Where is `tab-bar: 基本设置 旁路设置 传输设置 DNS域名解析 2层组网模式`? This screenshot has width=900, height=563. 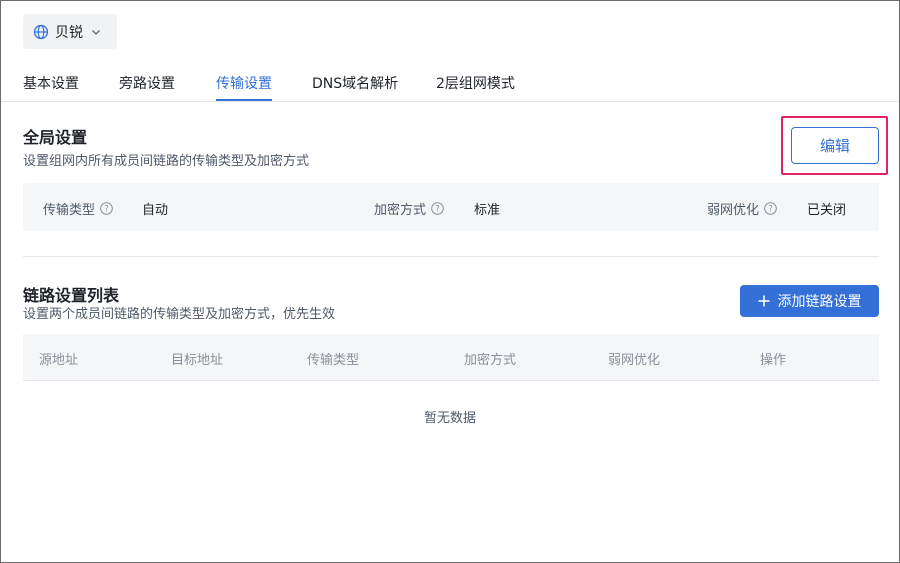 tab-bar: 基本设置 旁路设置 传输设置 DNS域名解析 2层组网模式 is located at coordinates (450, 82).